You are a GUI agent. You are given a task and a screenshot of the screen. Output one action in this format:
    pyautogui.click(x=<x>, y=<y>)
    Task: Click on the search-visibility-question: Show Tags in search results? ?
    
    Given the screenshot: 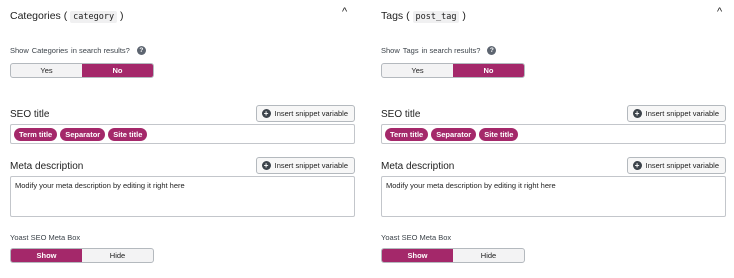 What is the action you would take?
    pyautogui.click(x=439, y=50)
    